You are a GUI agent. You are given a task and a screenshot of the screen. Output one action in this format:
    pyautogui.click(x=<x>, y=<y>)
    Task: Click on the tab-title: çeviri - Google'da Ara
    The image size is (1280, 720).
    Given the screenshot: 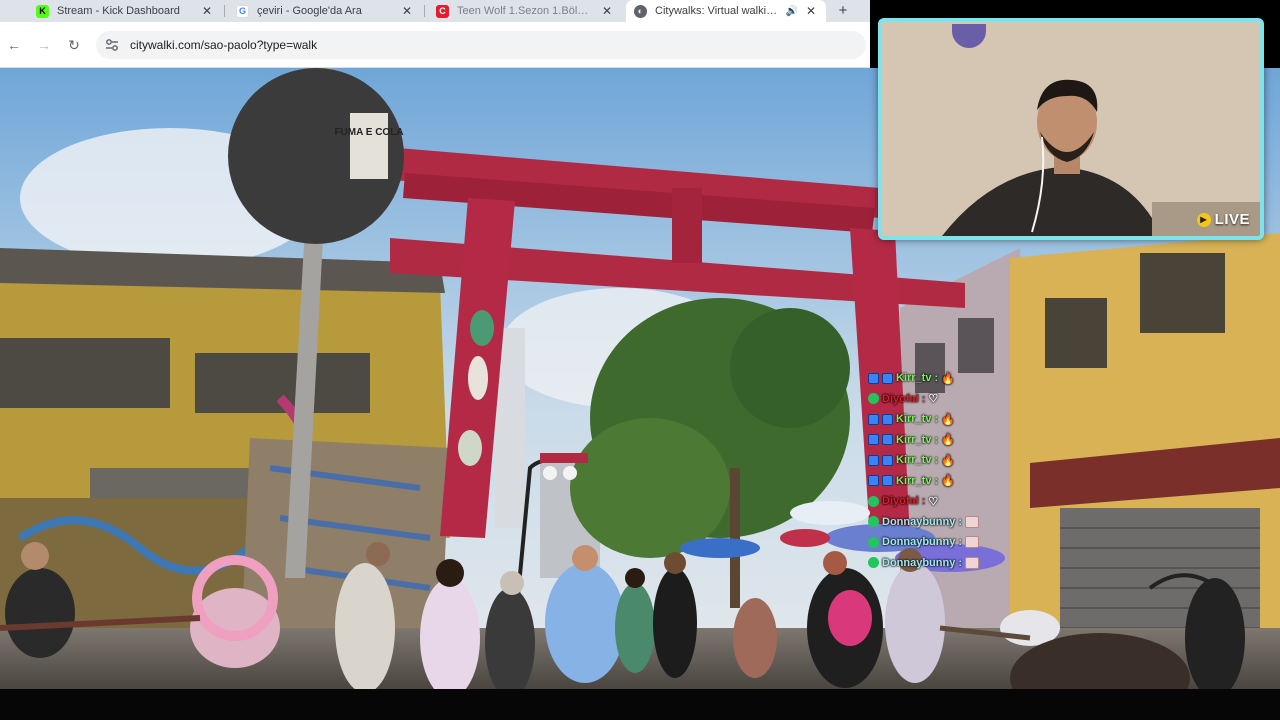 What is the action you would take?
    pyautogui.click(x=309, y=11)
    